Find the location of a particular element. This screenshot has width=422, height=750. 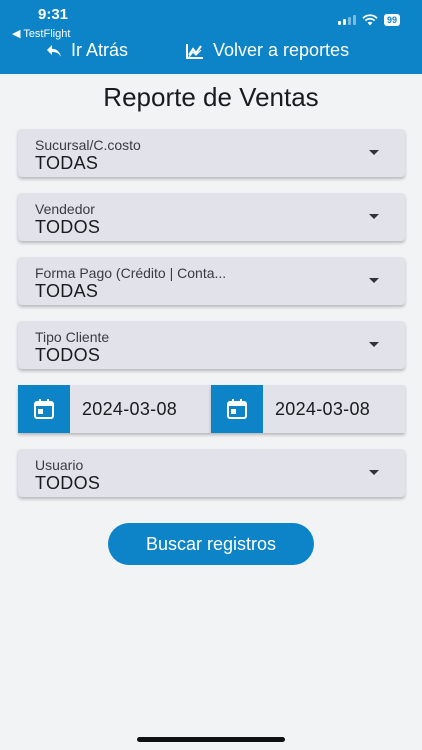

battery-indicator: 99 is located at coordinates (391, 20).